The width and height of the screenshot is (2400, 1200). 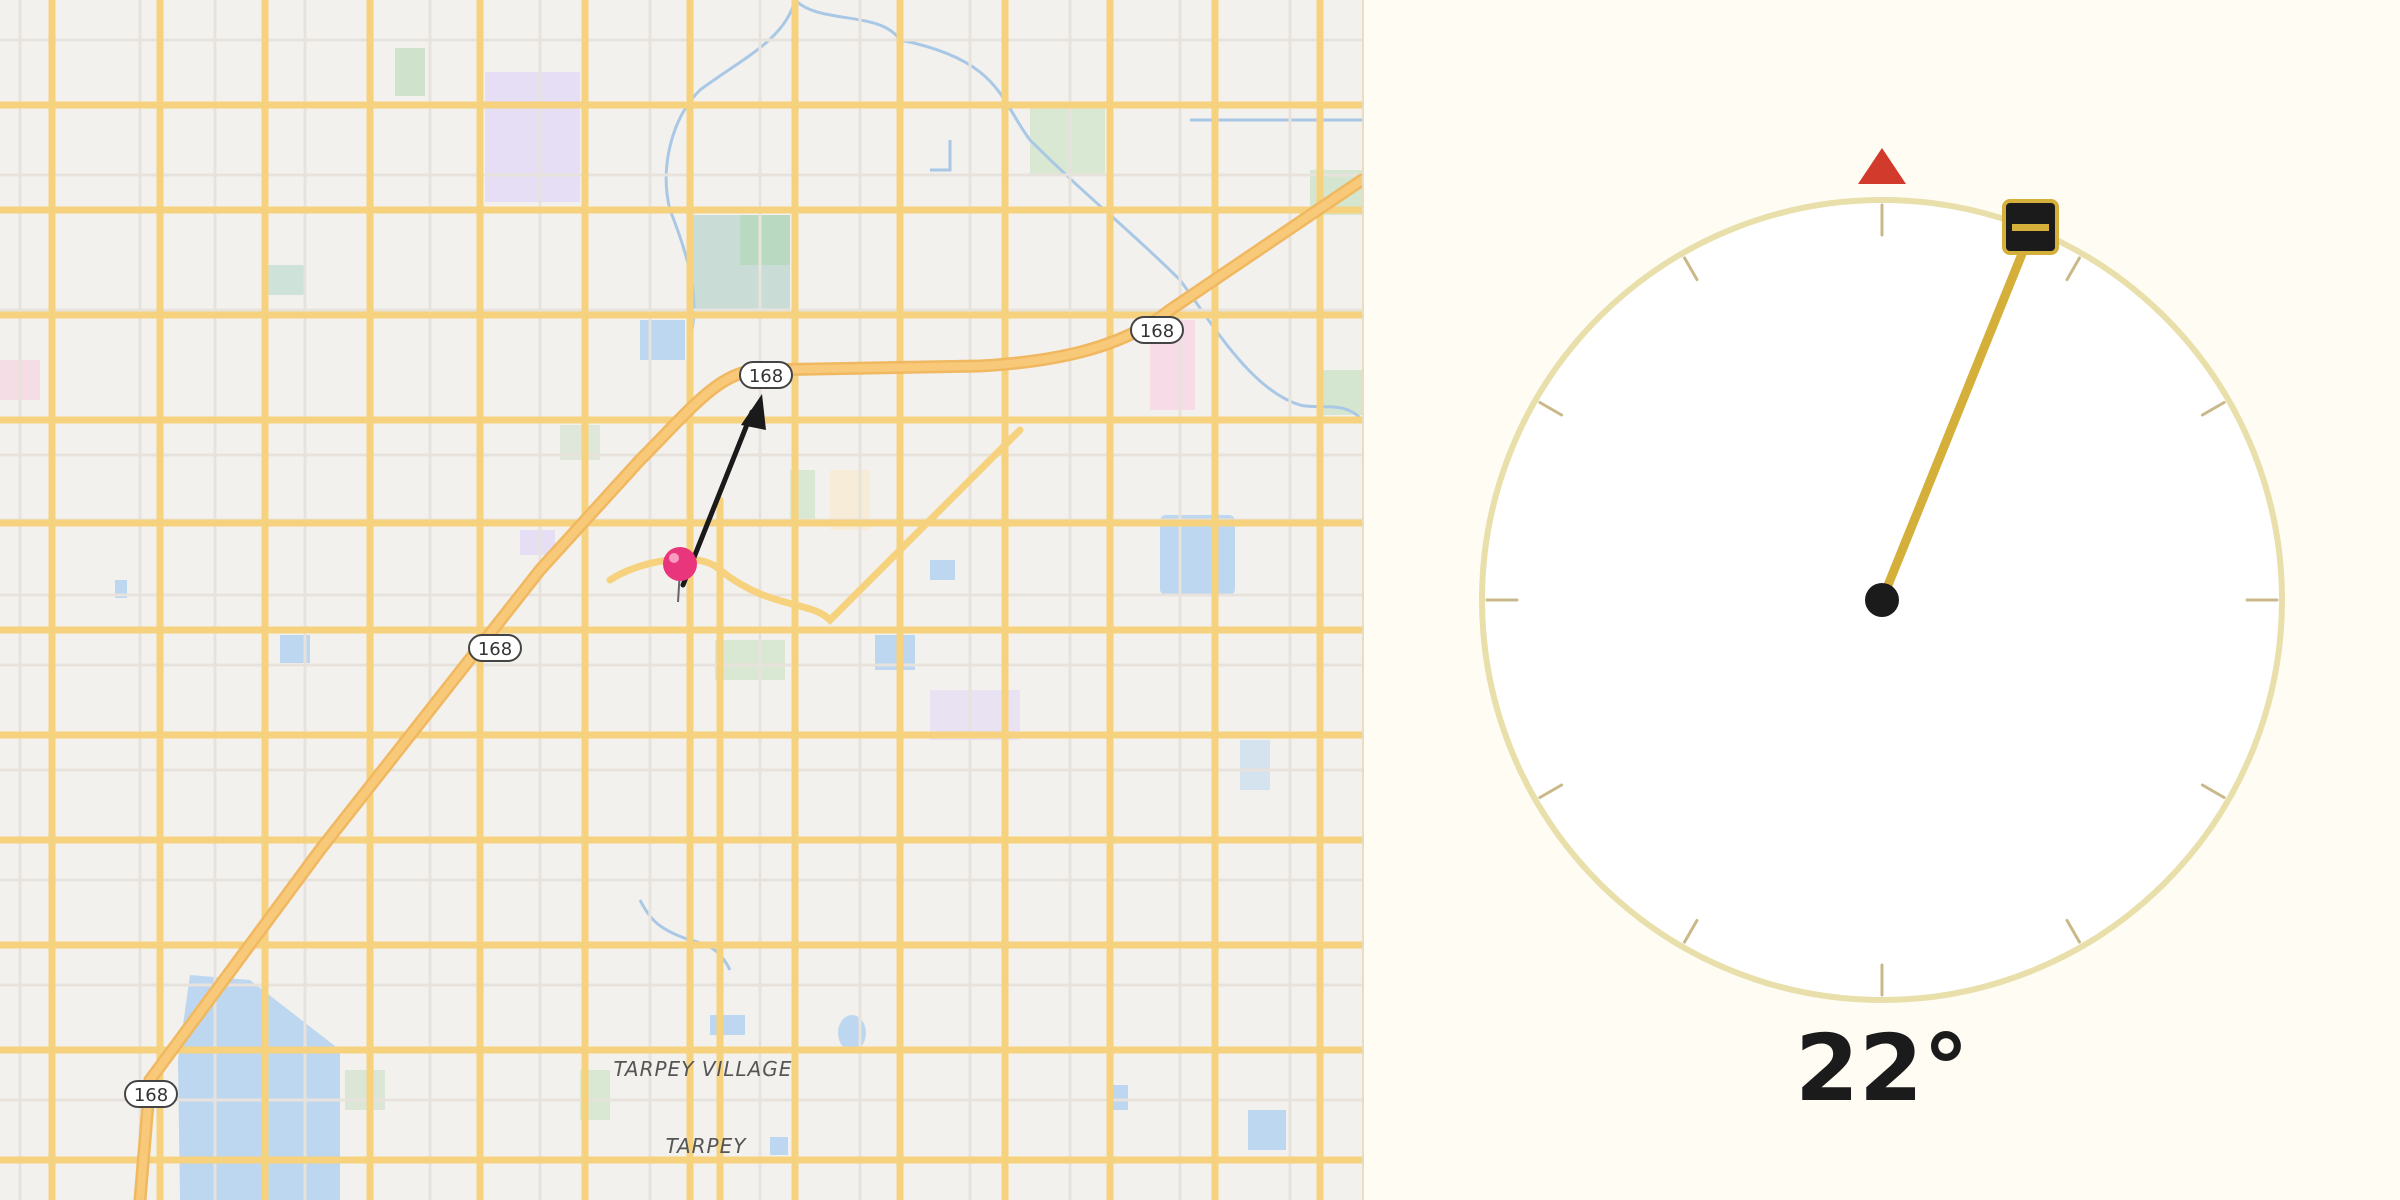 I want to click on place-label-tarpey-village: TARPEY VILLAGE, so click(x=703, y=1069).